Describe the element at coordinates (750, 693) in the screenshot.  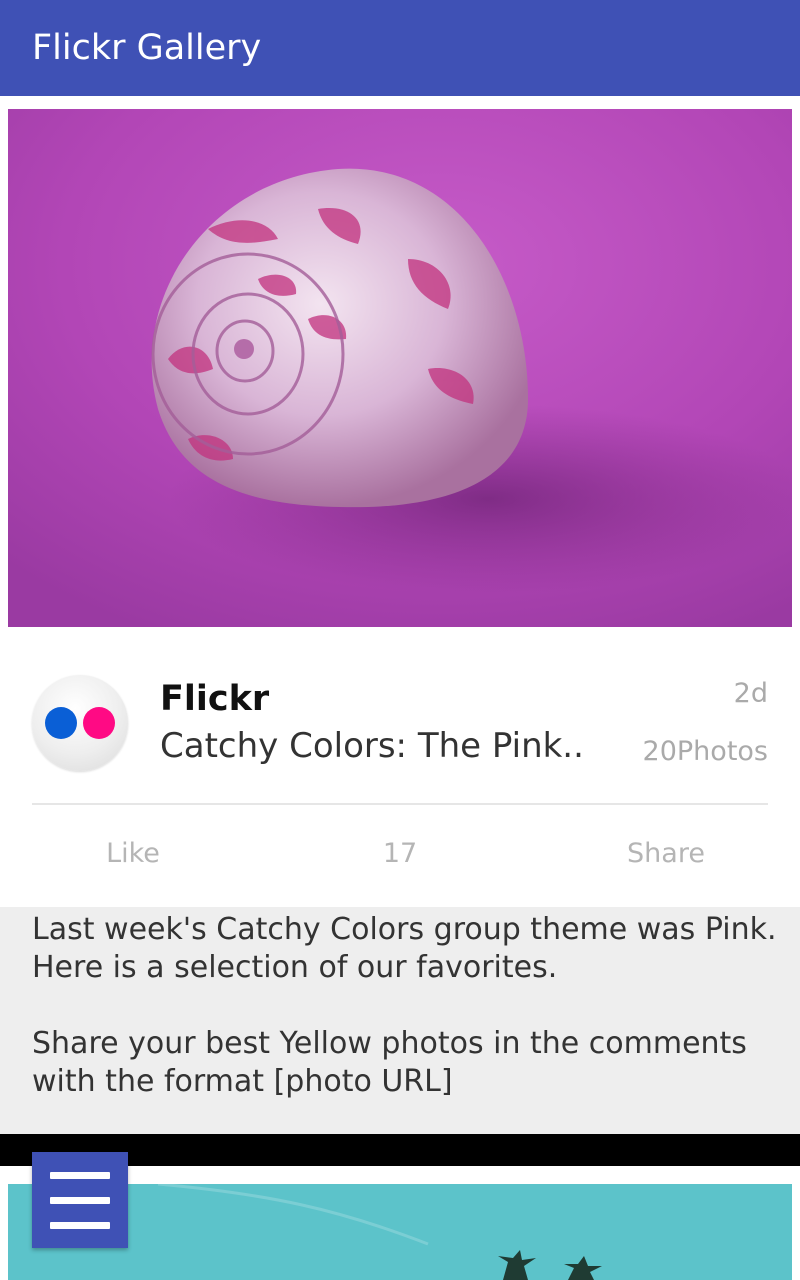
I see `post-age: 2d` at that location.